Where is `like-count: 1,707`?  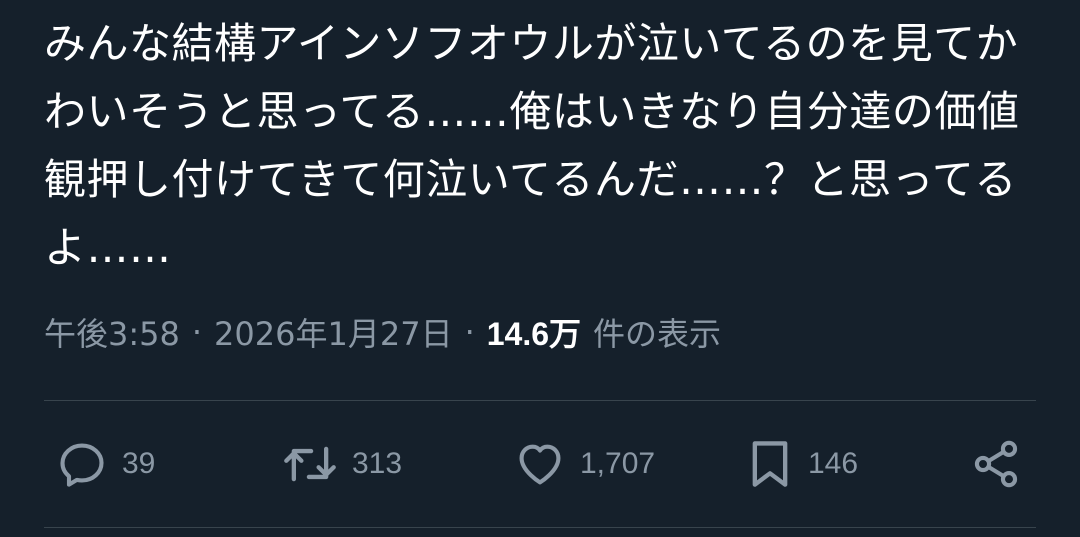
like-count: 1,707 is located at coordinates (618, 463).